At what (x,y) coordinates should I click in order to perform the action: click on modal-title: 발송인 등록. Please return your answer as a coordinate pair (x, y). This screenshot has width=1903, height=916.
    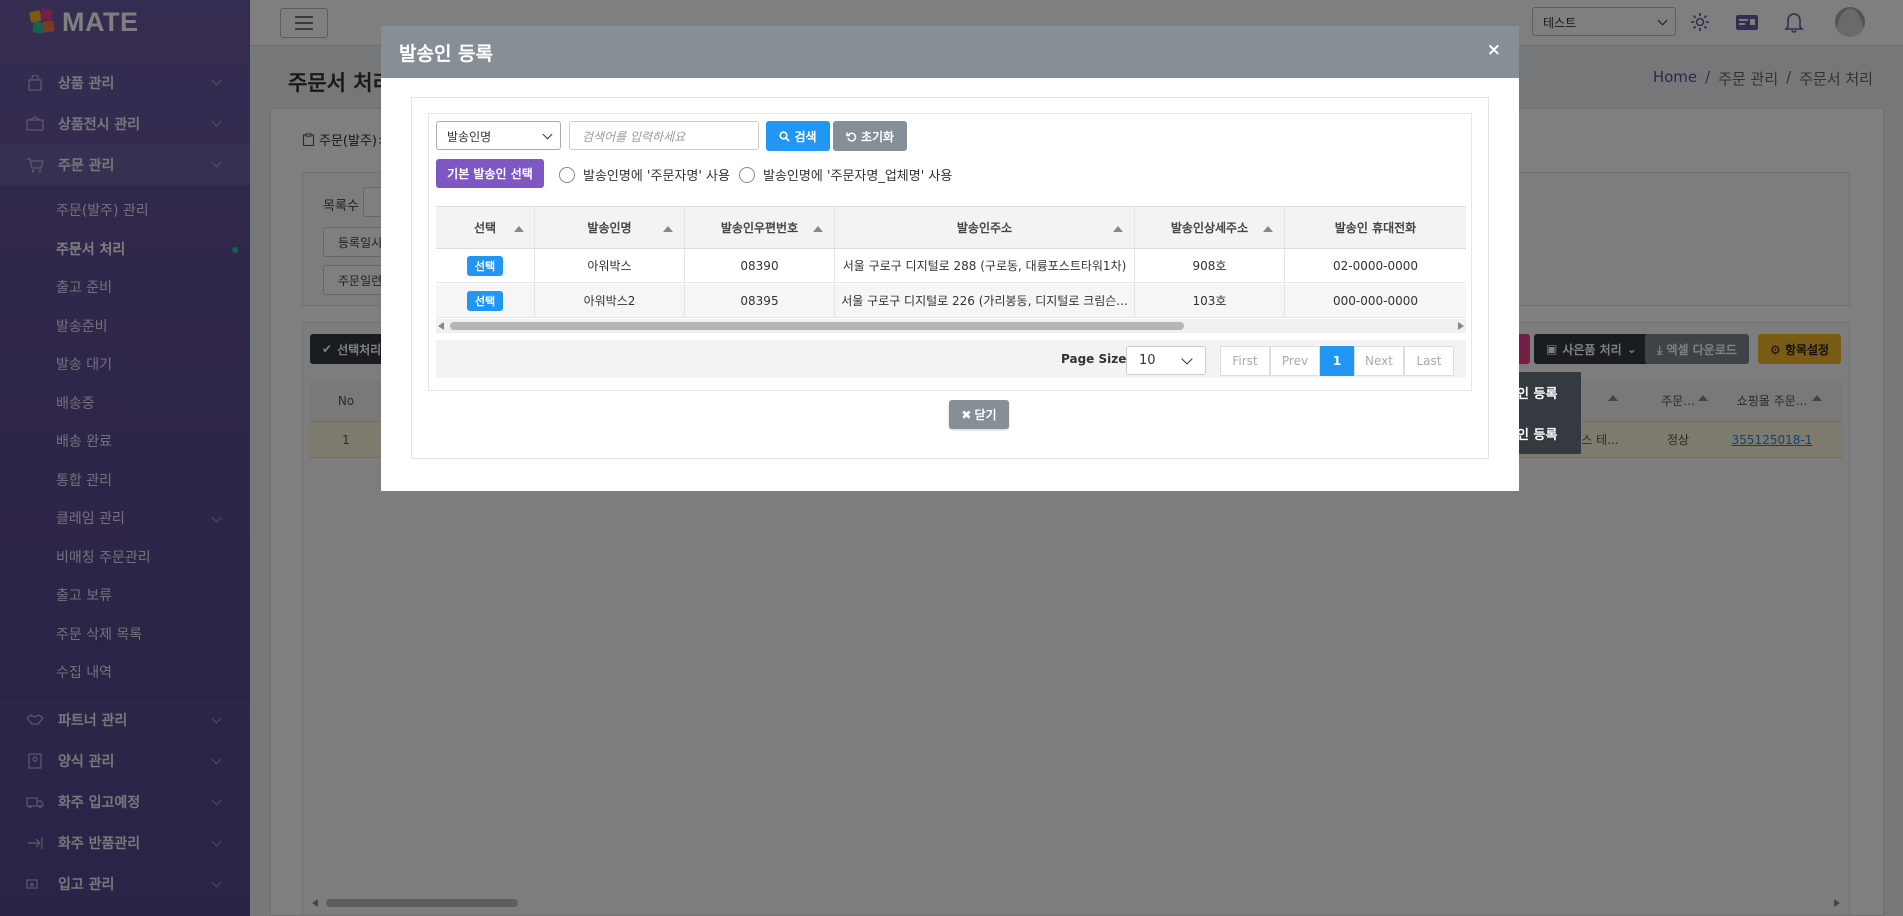
    Looking at the image, I should click on (446, 53).